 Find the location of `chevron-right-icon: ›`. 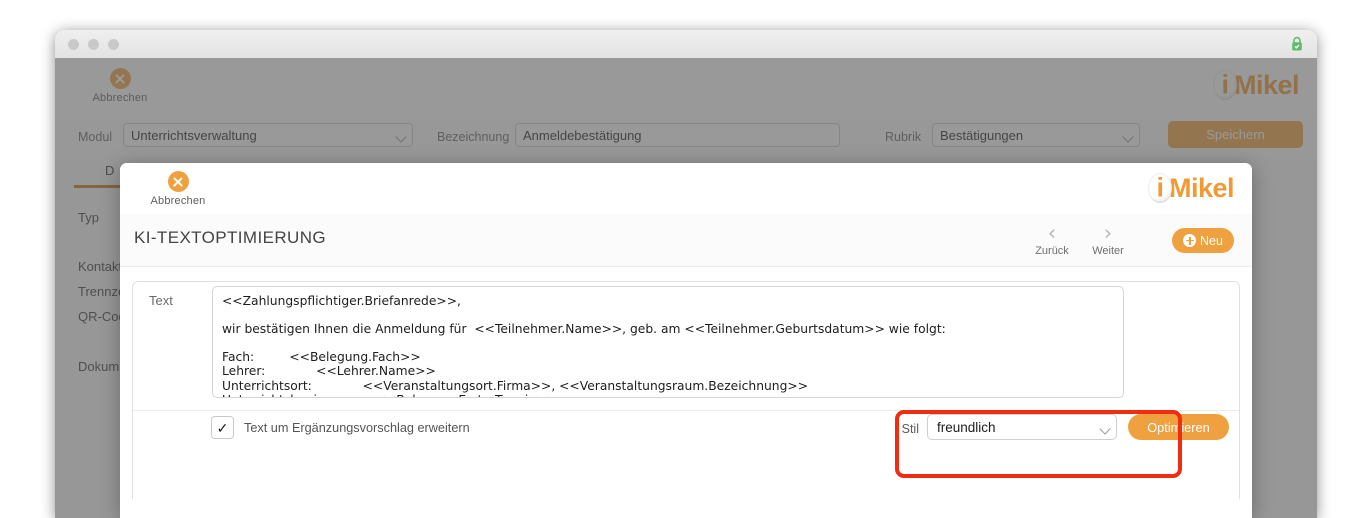

chevron-right-icon: › is located at coordinates (1108, 233).